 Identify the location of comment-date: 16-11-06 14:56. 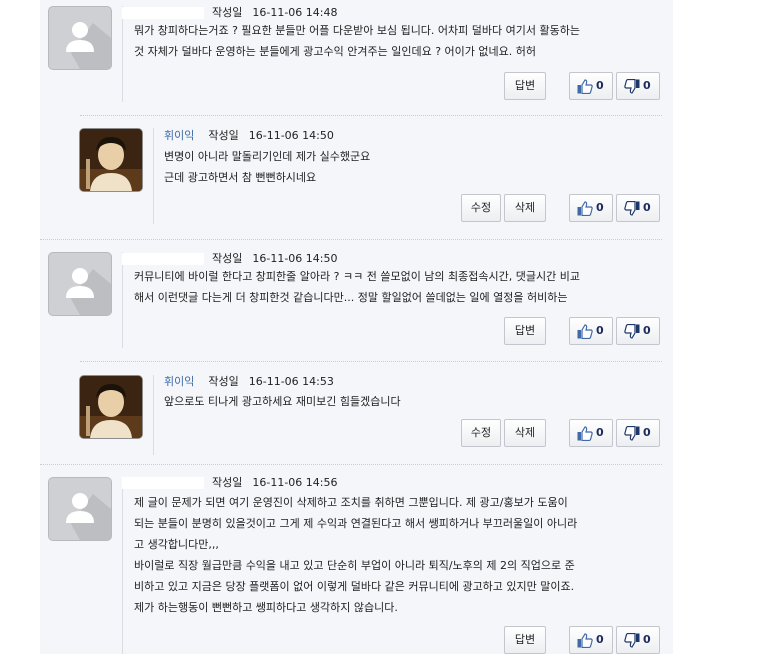
(295, 482).